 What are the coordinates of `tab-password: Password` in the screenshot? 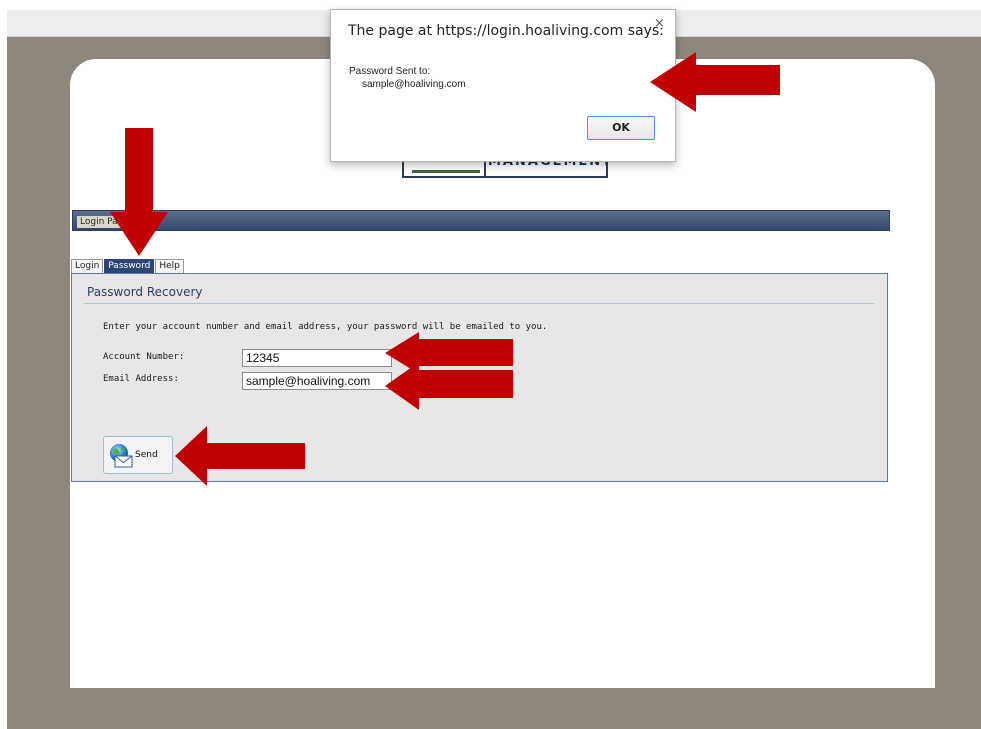 It's located at (129, 266).